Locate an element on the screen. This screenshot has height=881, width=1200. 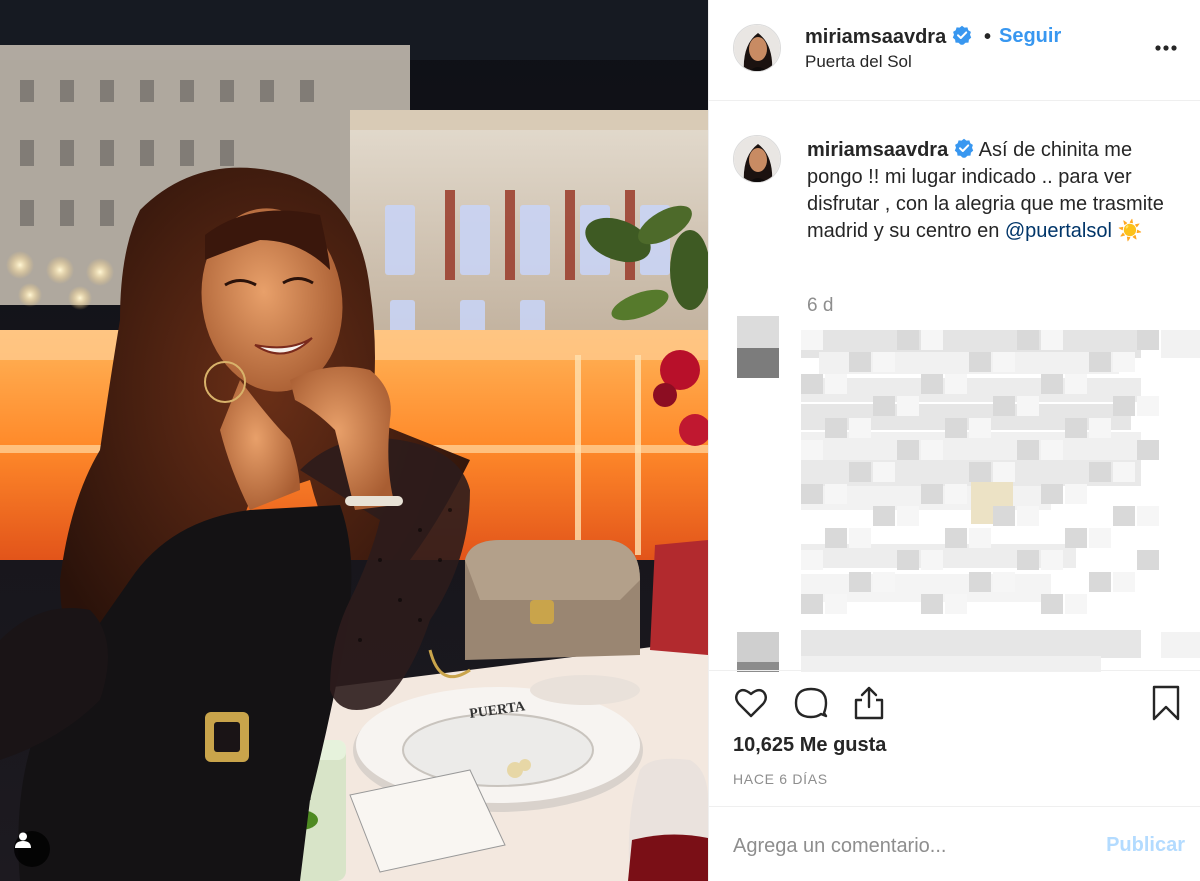
share-icon is located at coordinates (869, 703).